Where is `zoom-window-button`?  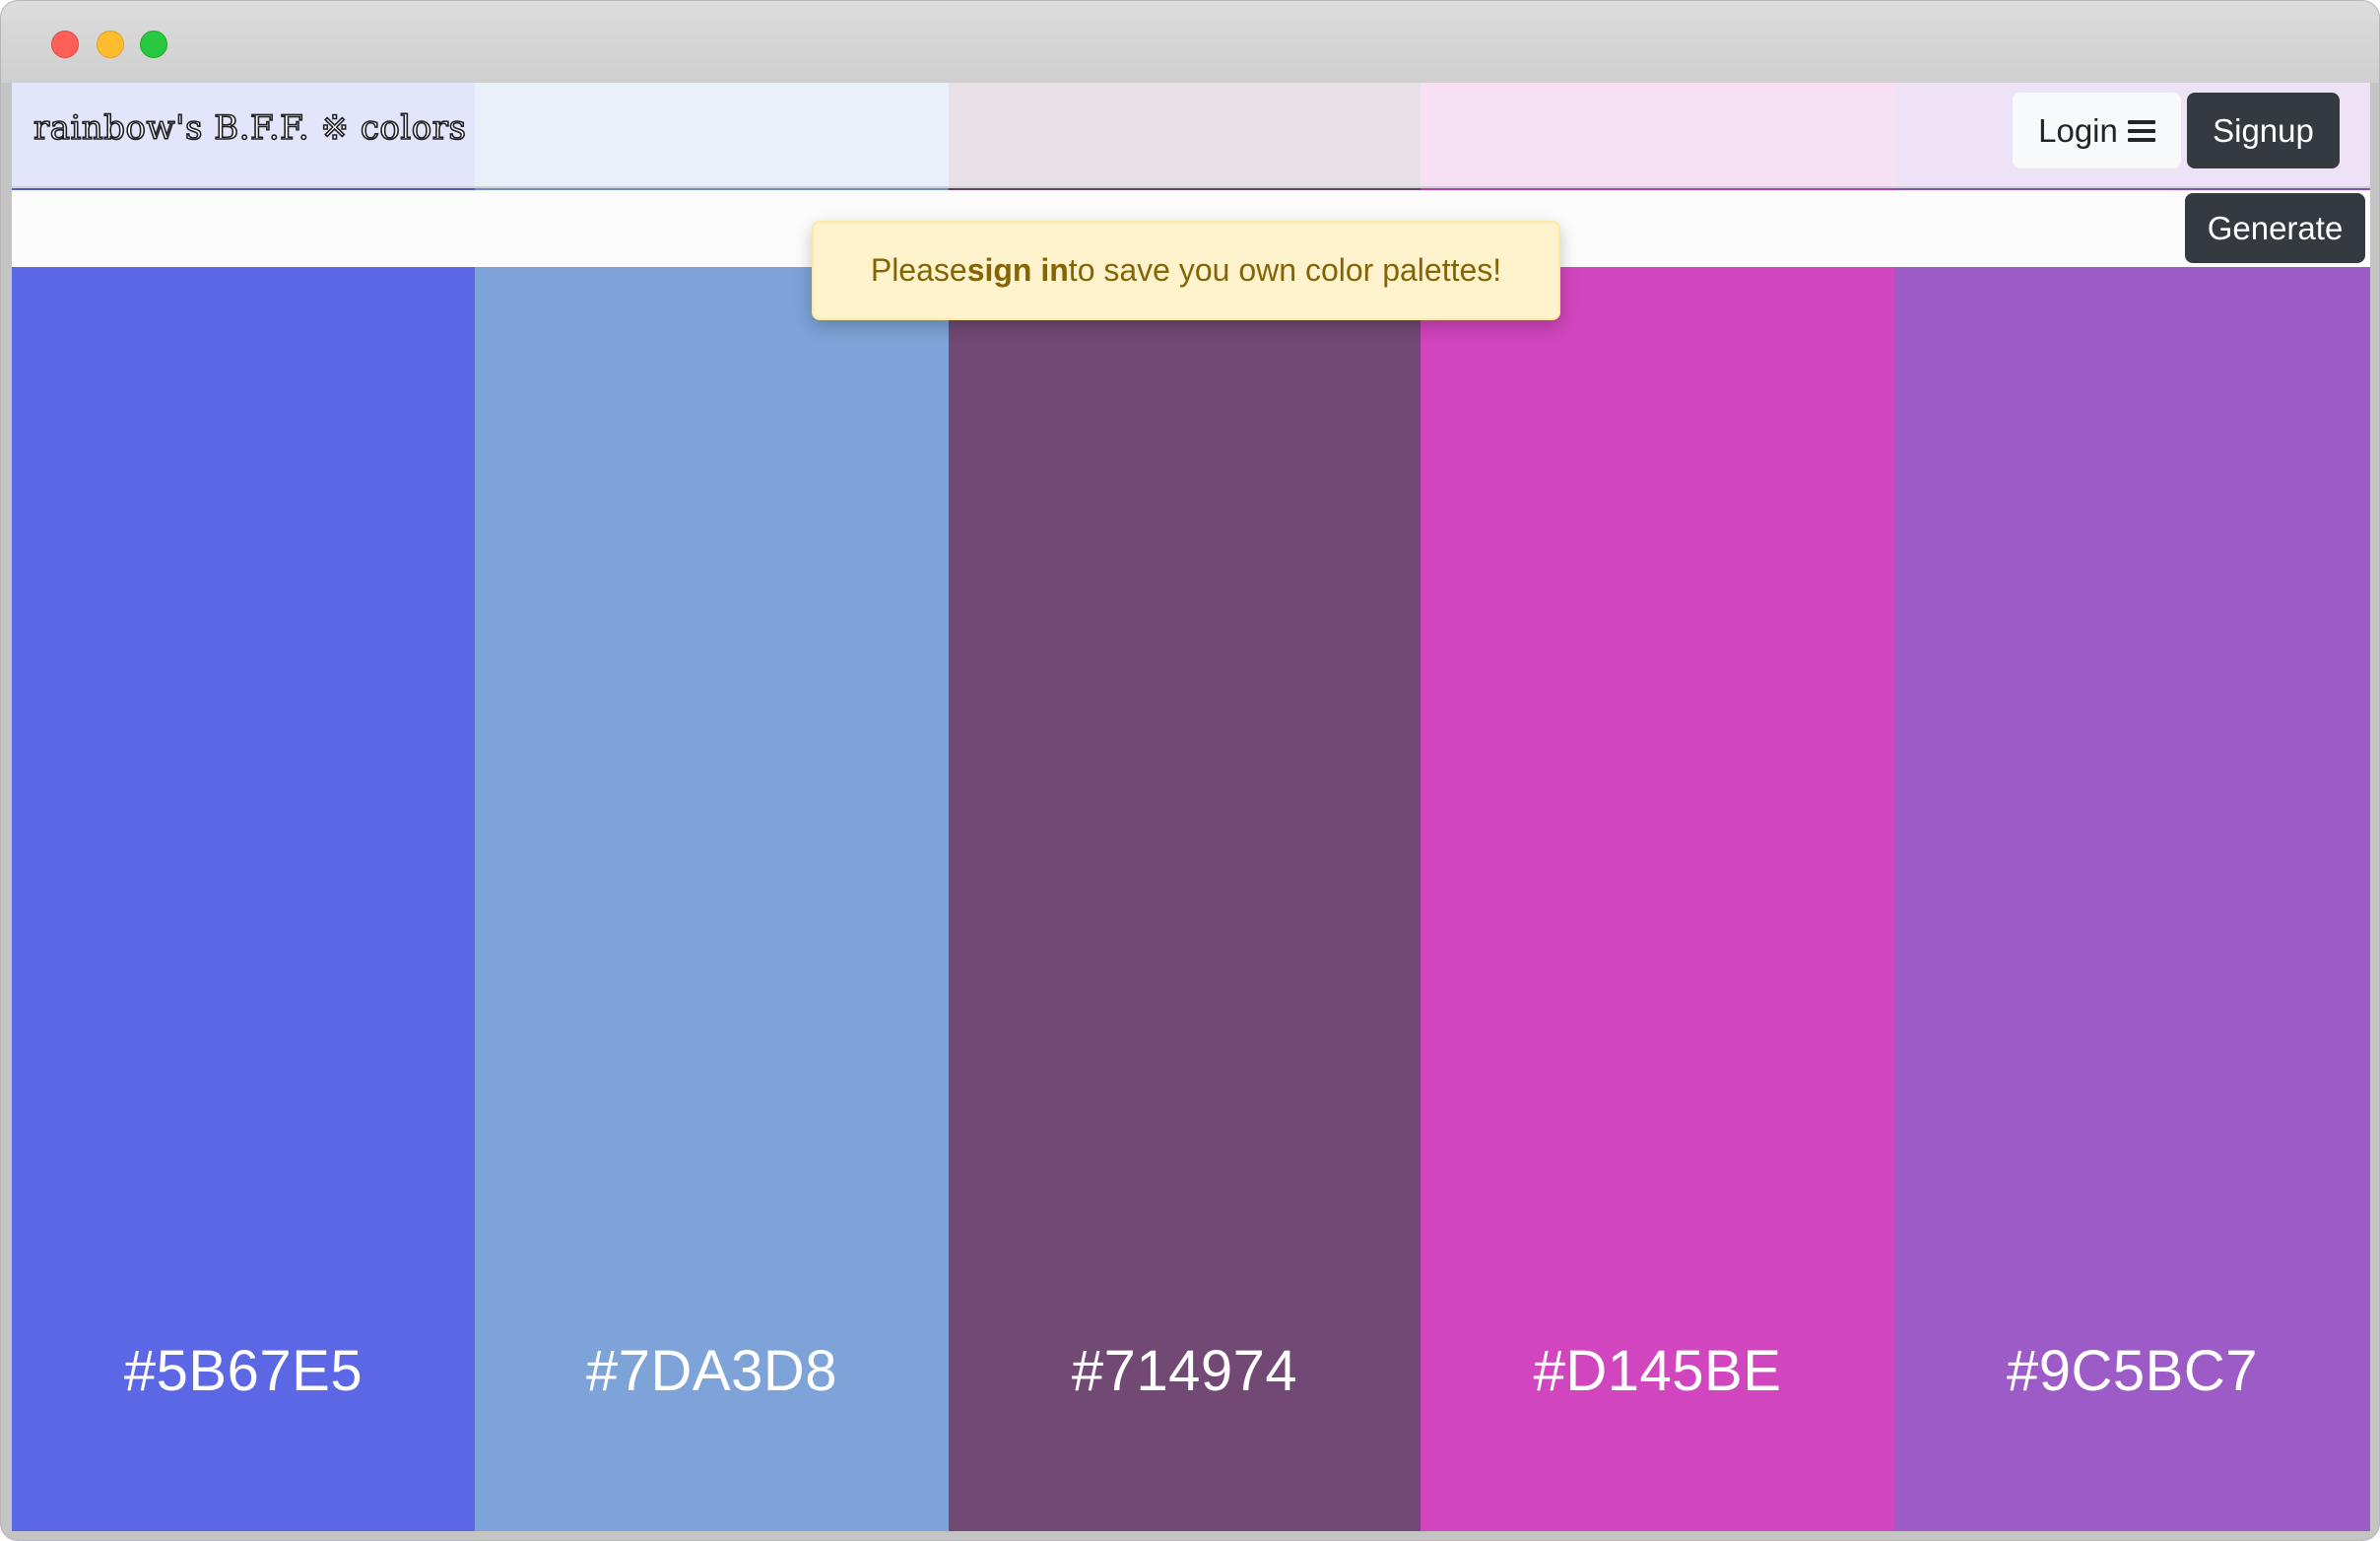
zoom-window-button is located at coordinates (153, 44).